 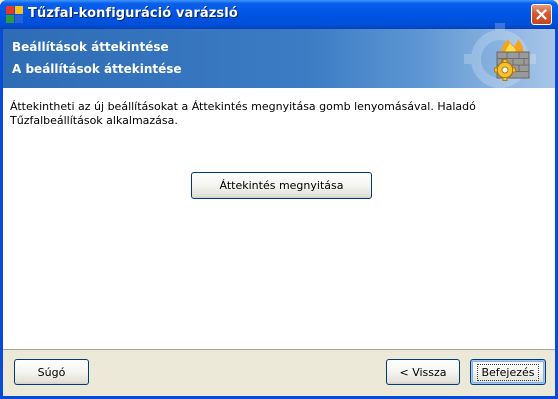 What do you see at coordinates (90, 47) in the screenshot?
I see `header-title: Beállítások áttekintése` at bounding box center [90, 47].